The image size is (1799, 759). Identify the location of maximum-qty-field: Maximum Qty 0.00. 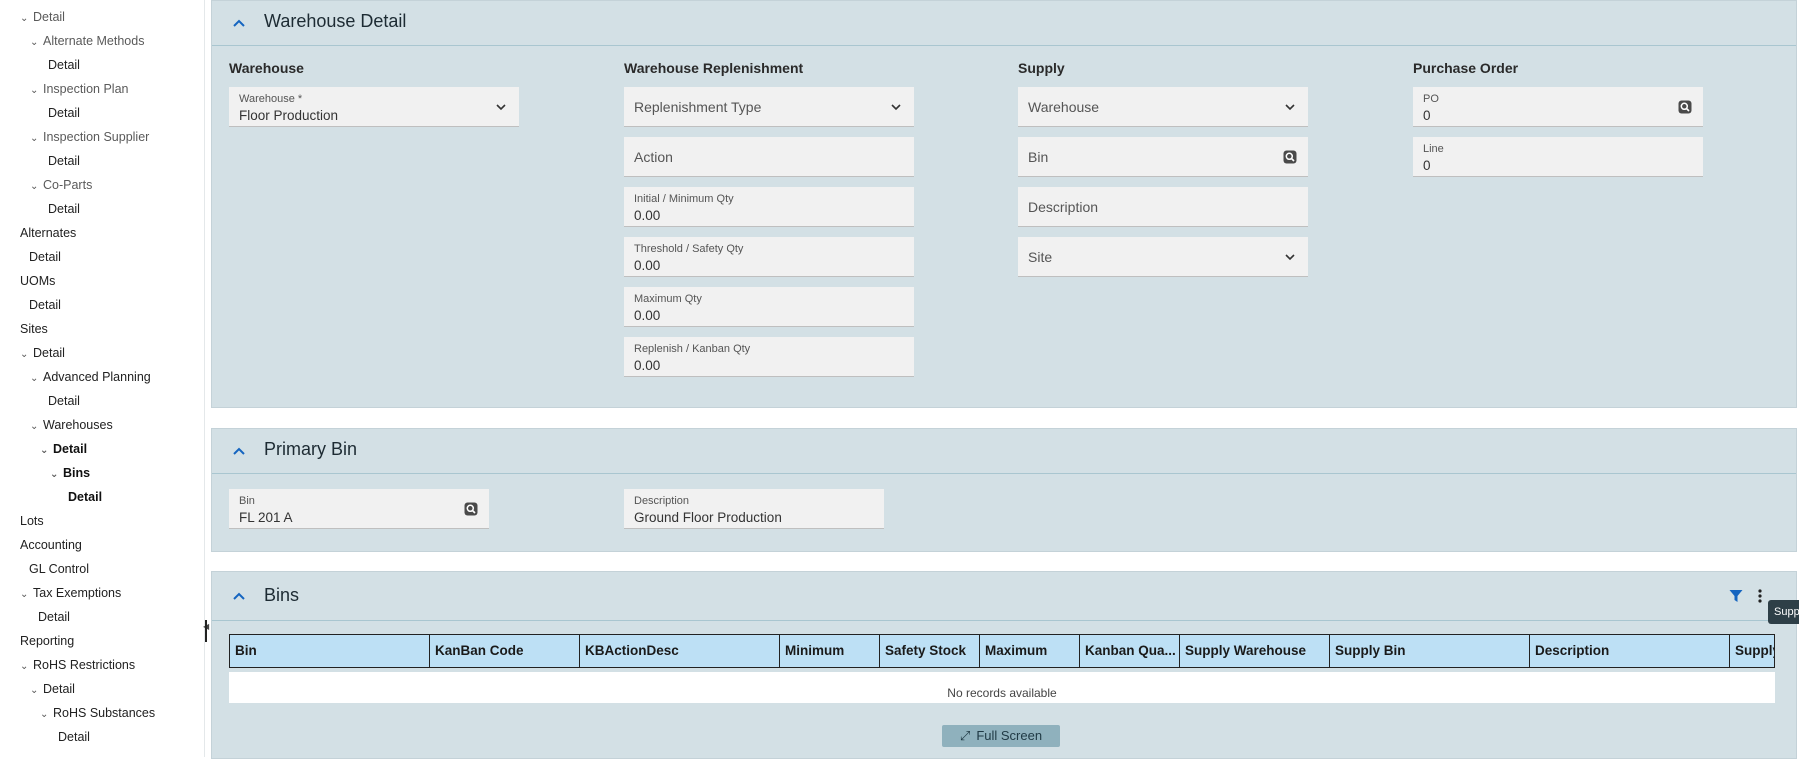
(769, 307).